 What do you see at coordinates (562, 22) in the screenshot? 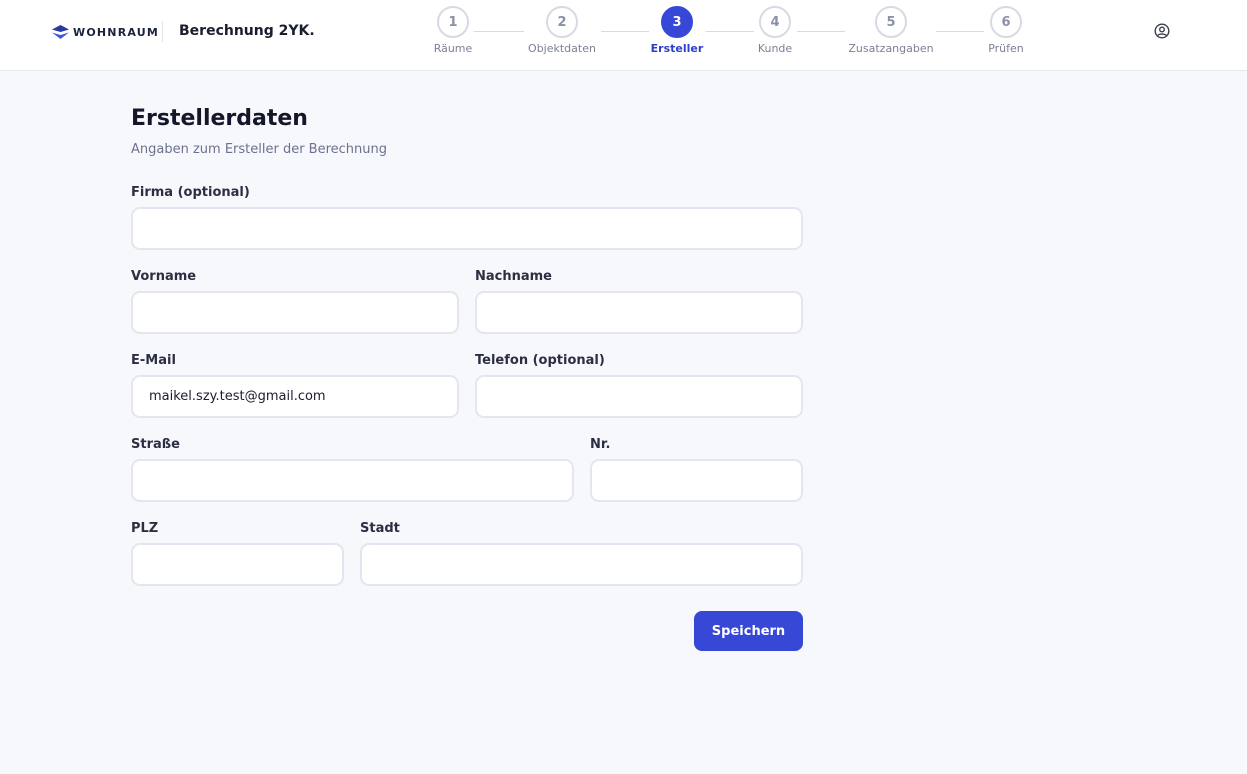
I see `step-number: 2` at bounding box center [562, 22].